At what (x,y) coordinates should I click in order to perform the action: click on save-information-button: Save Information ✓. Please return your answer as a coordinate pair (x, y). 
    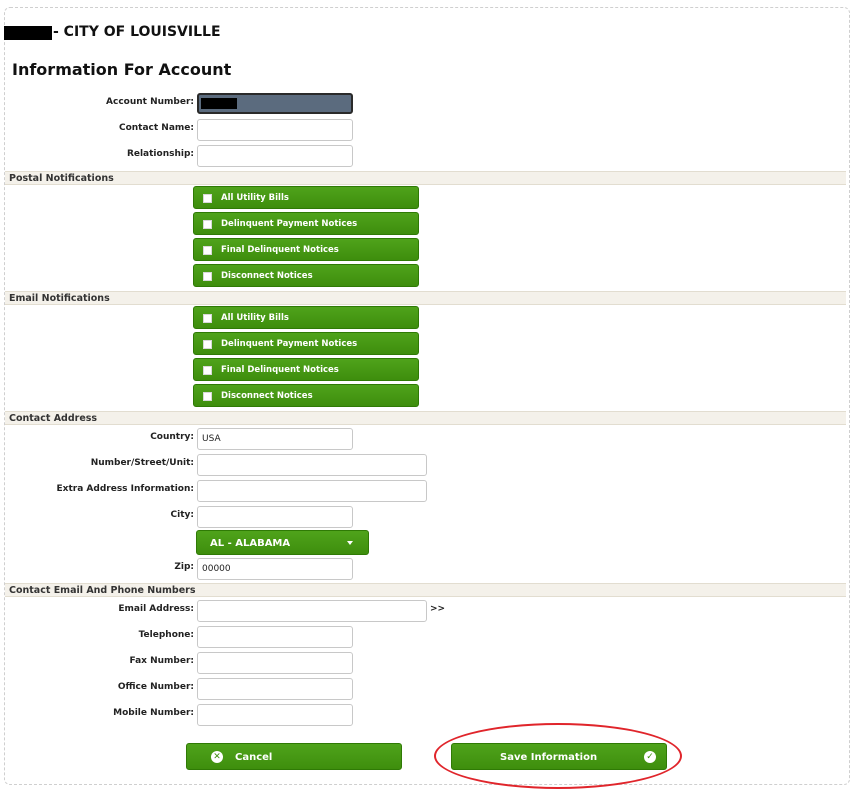
    Looking at the image, I should click on (559, 756).